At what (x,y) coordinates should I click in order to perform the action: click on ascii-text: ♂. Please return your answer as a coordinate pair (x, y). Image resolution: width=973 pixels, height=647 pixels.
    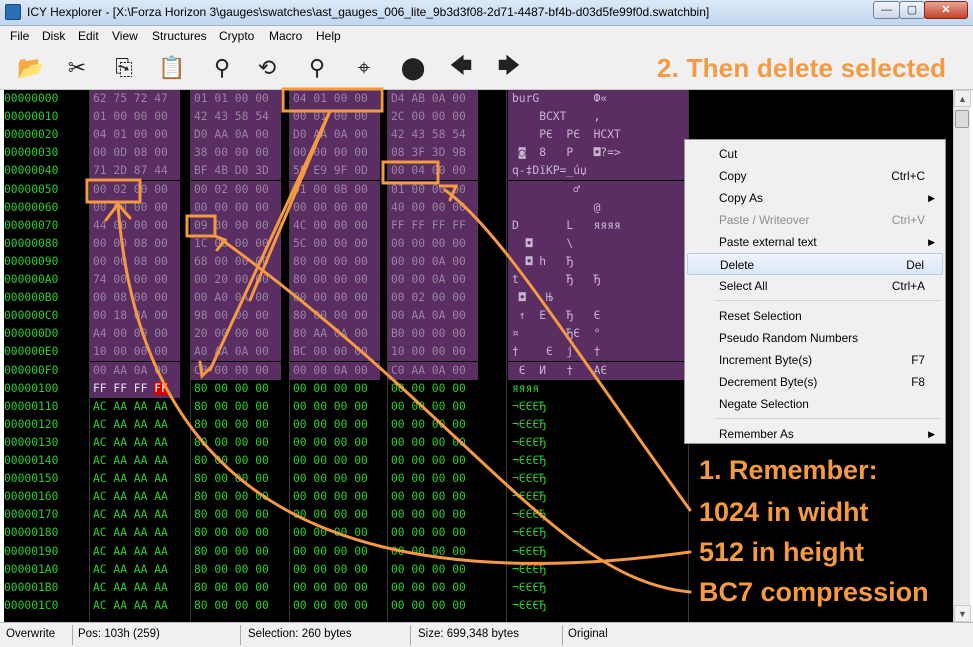
    Looking at the image, I should click on (598, 189).